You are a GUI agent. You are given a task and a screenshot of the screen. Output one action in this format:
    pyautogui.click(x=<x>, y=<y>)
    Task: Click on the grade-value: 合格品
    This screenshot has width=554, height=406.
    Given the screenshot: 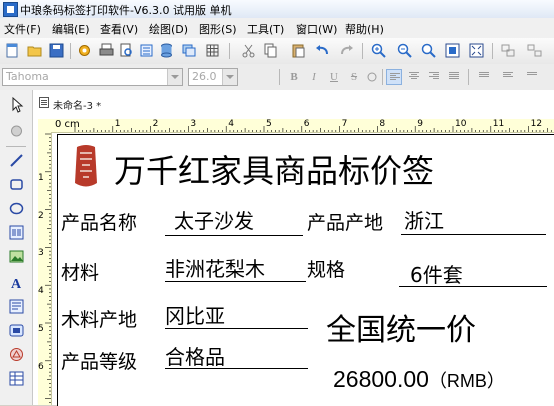 What is the action you would take?
    pyautogui.click(x=195, y=355)
    